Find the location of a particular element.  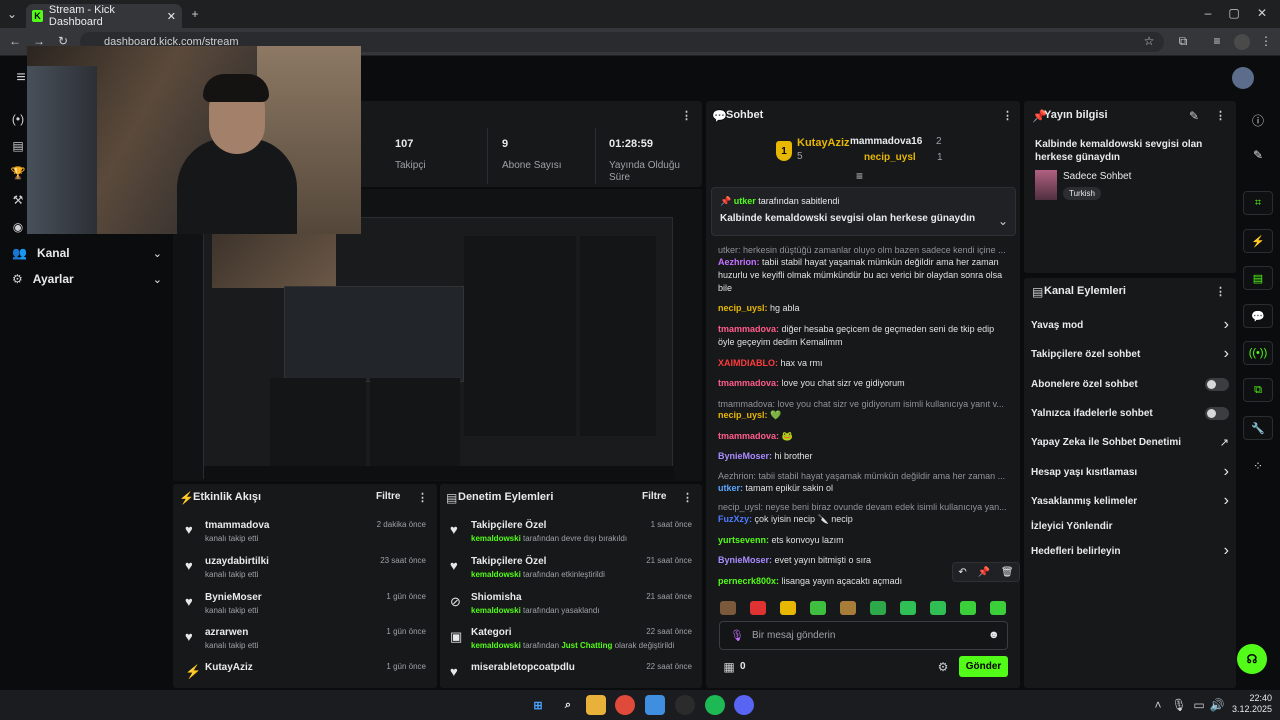

moderation-filter-button: Filtre is located at coordinates (654, 496).